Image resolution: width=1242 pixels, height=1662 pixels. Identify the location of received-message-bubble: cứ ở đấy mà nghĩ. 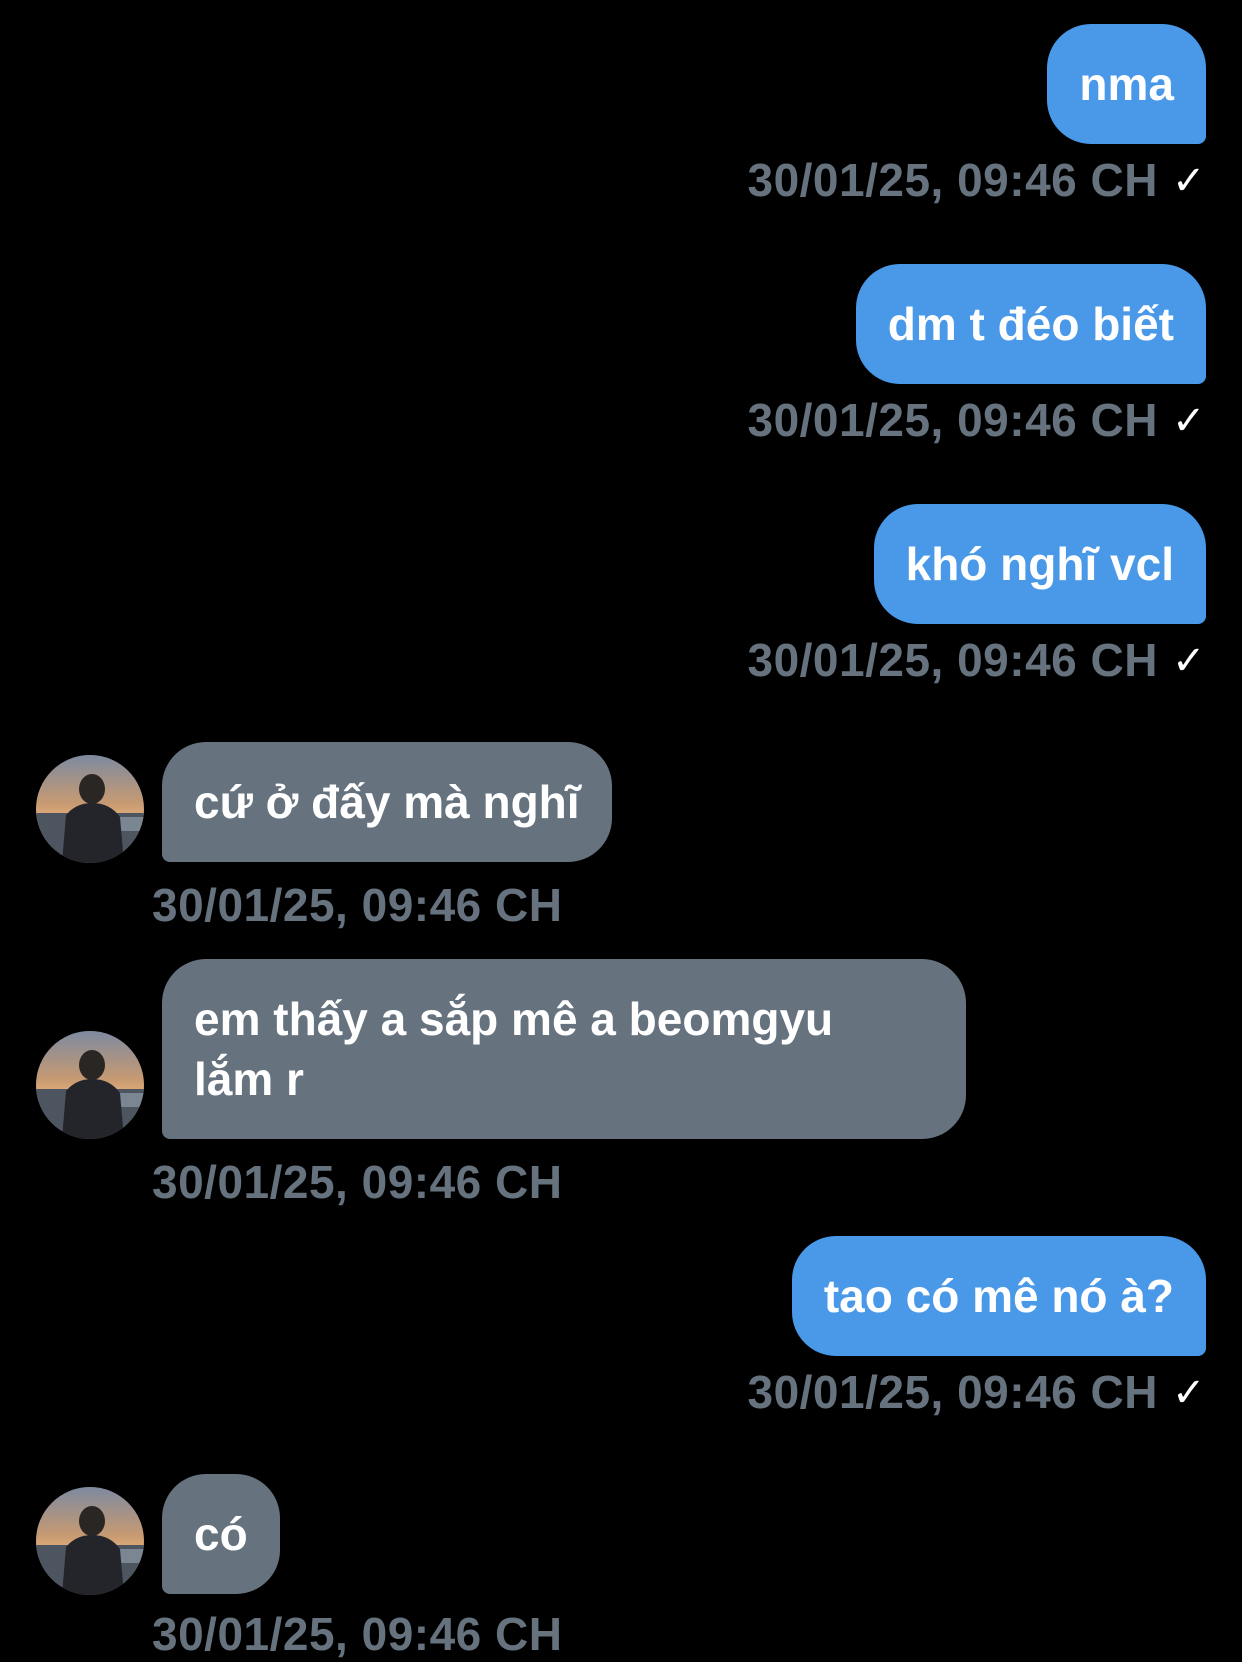
(387, 802).